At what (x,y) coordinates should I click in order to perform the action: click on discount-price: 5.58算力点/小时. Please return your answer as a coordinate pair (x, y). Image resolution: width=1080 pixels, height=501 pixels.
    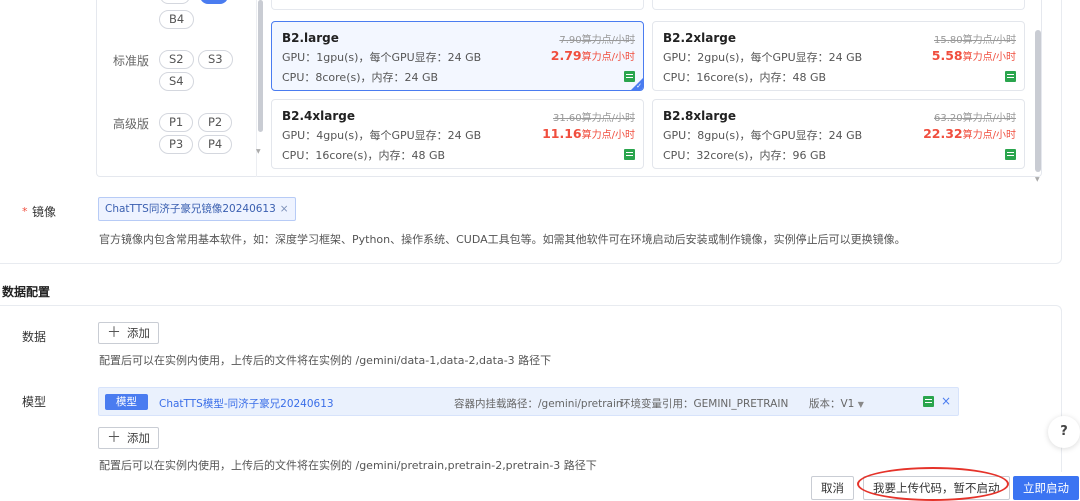
    Looking at the image, I should click on (974, 55).